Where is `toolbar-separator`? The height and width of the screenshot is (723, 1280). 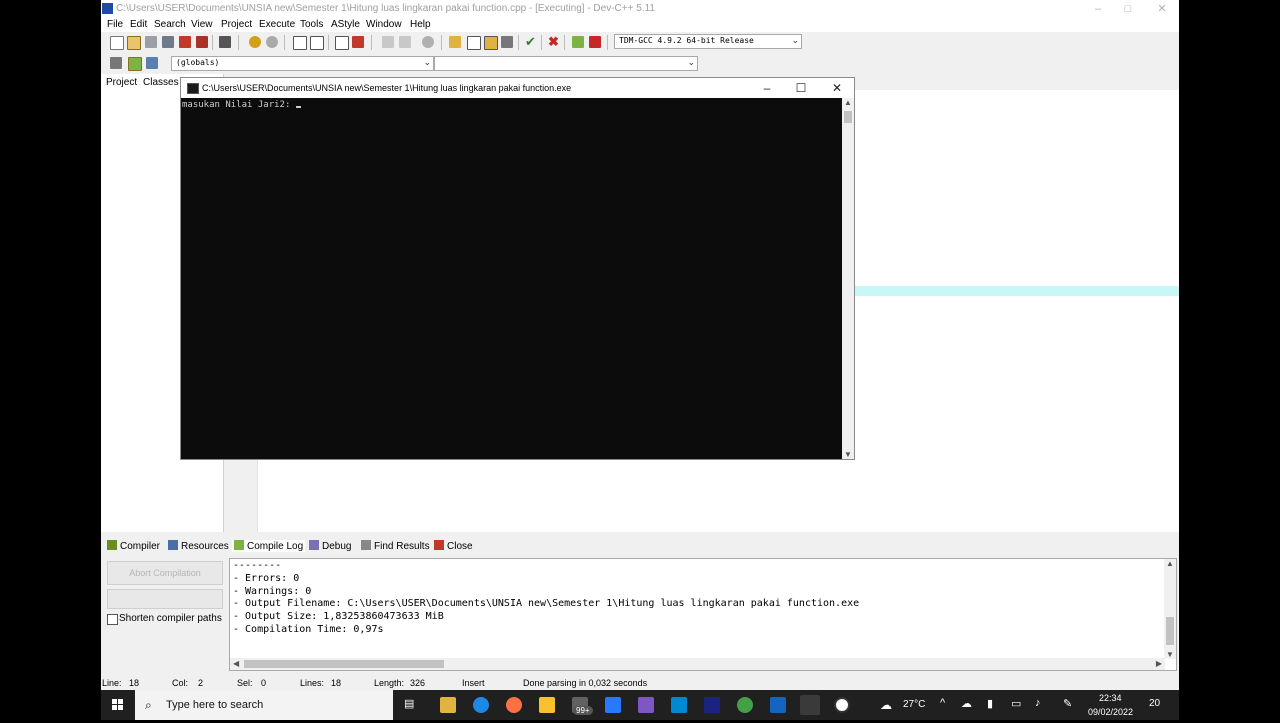 toolbar-separator is located at coordinates (284, 42).